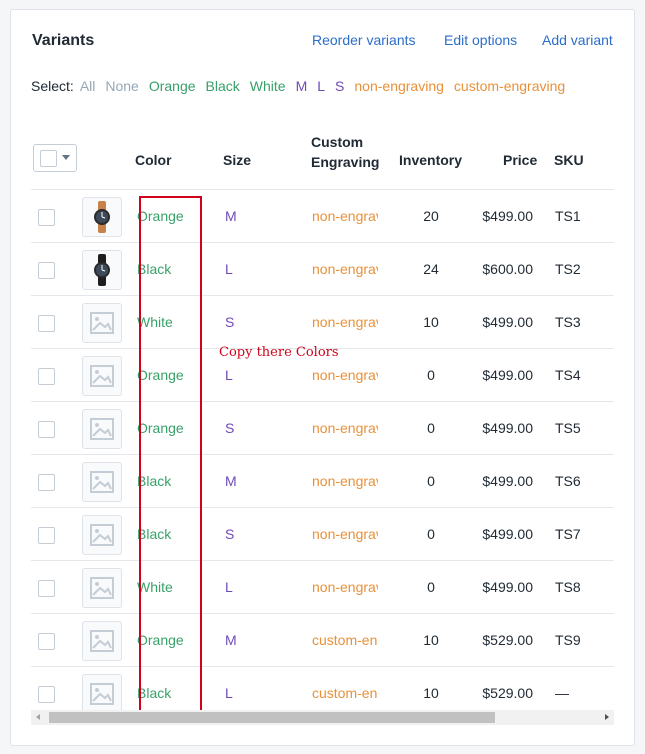 The image size is (645, 754). What do you see at coordinates (121, 86) in the screenshot?
I see `select-none: None` at bounding box center [121, 86].